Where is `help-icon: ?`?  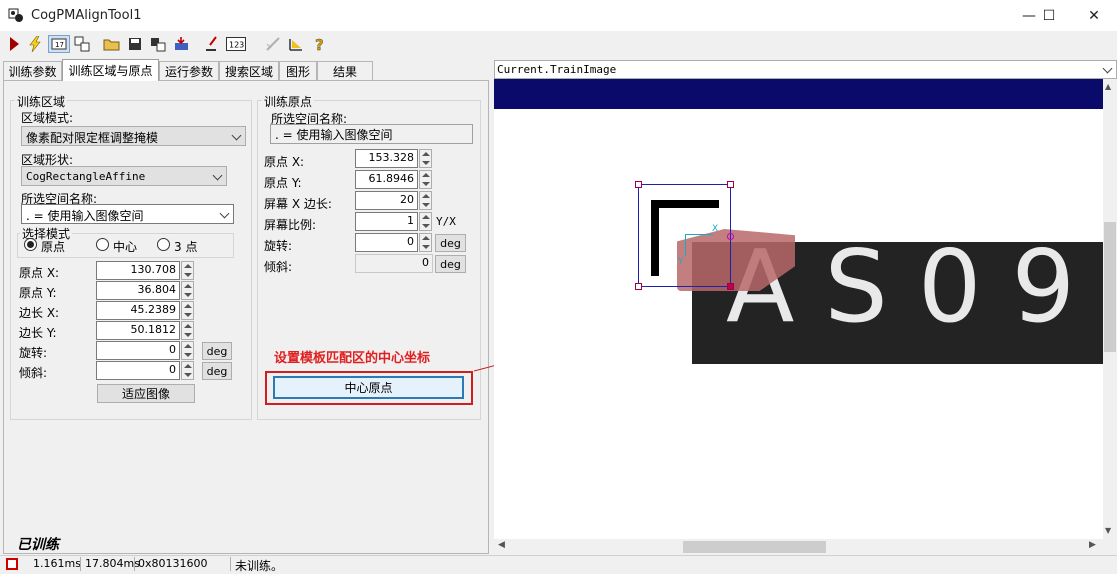 help-icon: ? is located at coordinates (320, 44).